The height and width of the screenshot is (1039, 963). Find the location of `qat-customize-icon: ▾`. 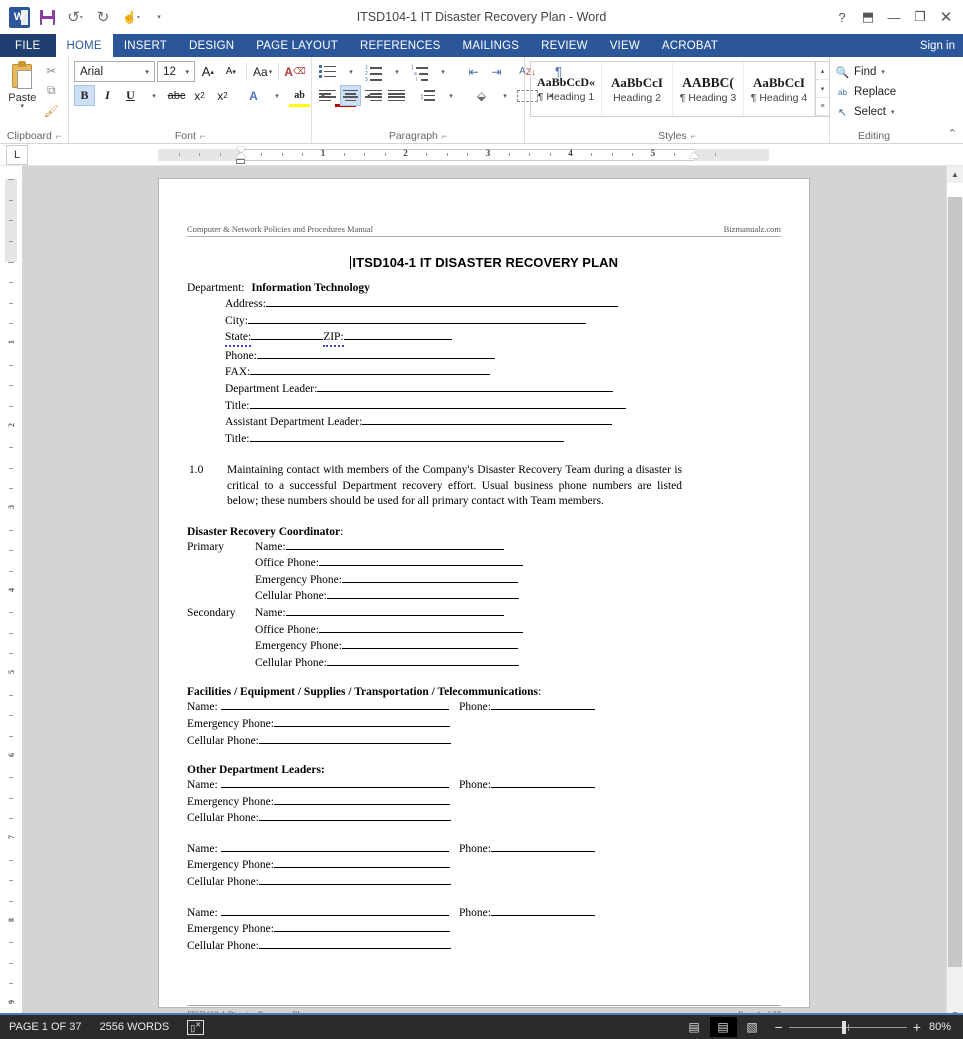

qat-customize-icon: ▾ is located at coordinates (159, 17).